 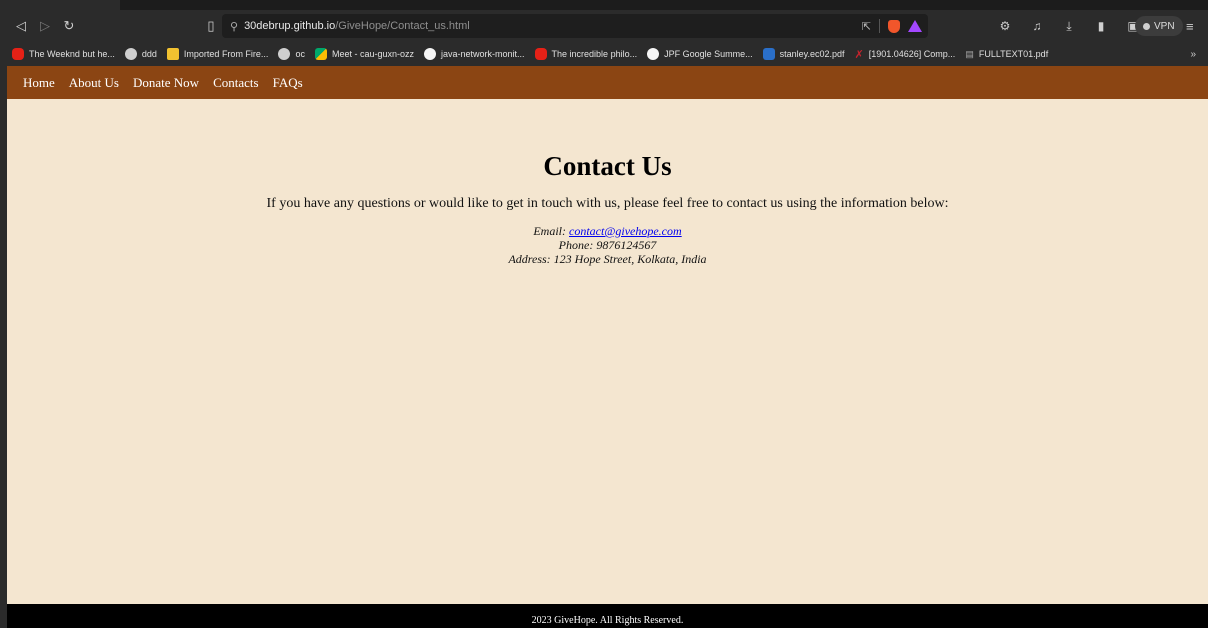 I want to click on folder-icon, so click(x=172, y=54).